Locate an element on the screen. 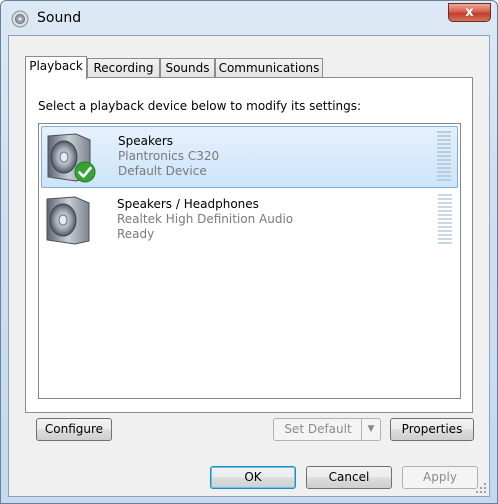 The image size is (498, 504). cancel-button: Cancel is located at coordinates (349, 477).